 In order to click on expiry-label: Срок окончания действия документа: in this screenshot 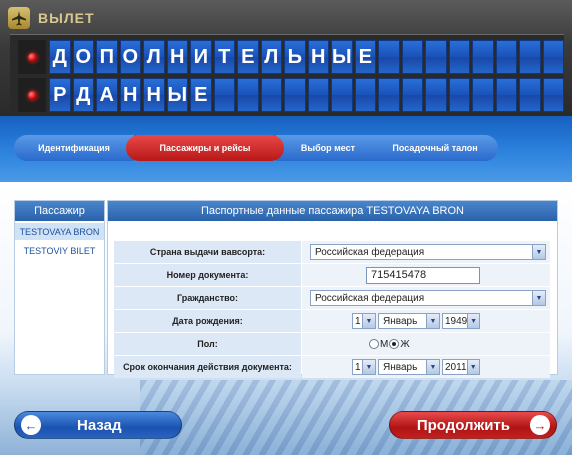, I will do `click(207, 367)`.